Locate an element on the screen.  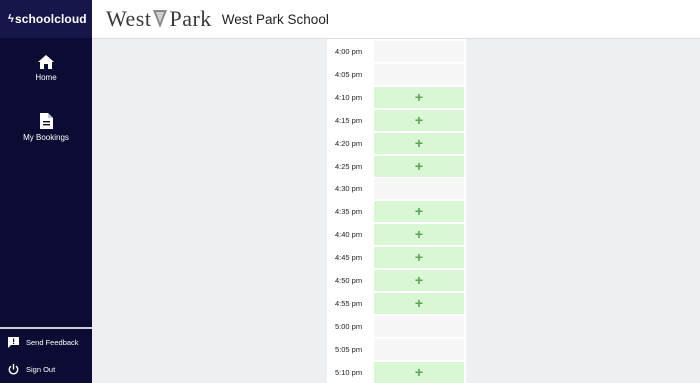
slot-row: 4:35 pm + is located at coordinates (396, 212).